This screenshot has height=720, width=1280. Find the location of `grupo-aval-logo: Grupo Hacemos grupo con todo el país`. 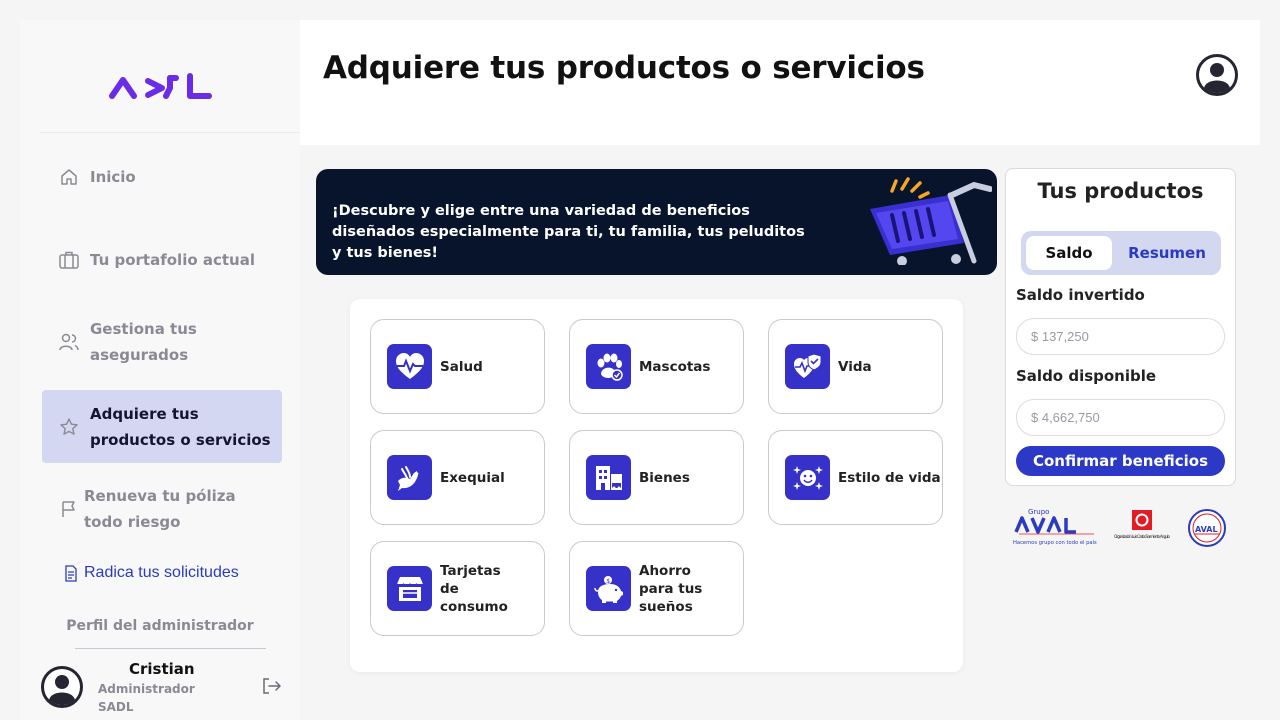

grupo-aval-logo: Grupo Hacemos grupo con todo el país is located at coordinates (1055, 527).